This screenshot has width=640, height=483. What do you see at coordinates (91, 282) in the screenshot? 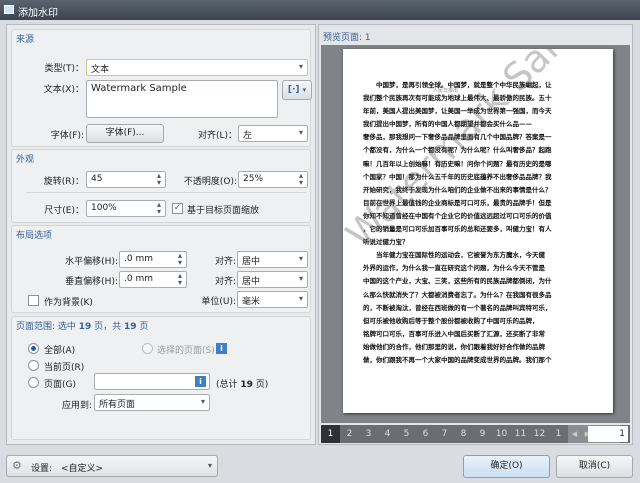
I see `v-offset-label: 垂直偏移(H):` at bounding box center [91, 282].